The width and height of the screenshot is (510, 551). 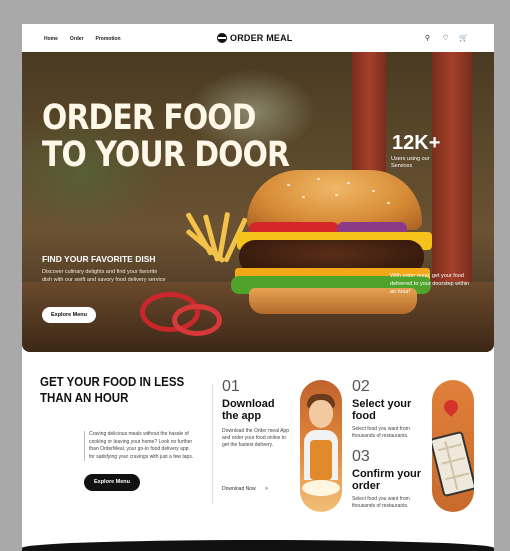 What do you see at coordinates (69, 315) in the screenshot?
I see `explore-menu-button: Explore Menu` at bounding box center [69, 315].